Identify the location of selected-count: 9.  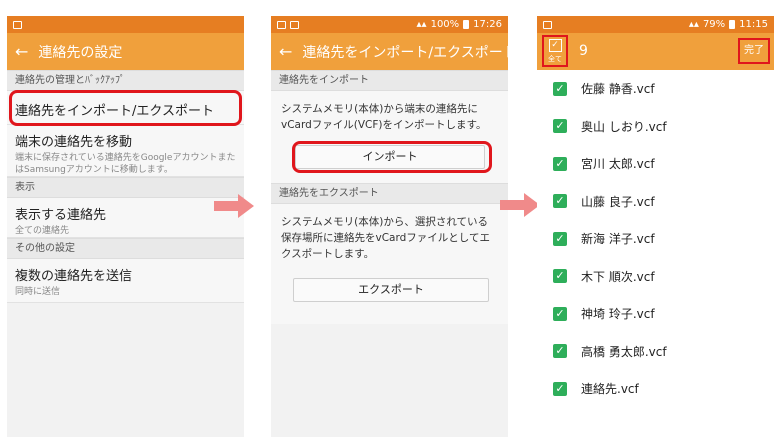
(583, 51).